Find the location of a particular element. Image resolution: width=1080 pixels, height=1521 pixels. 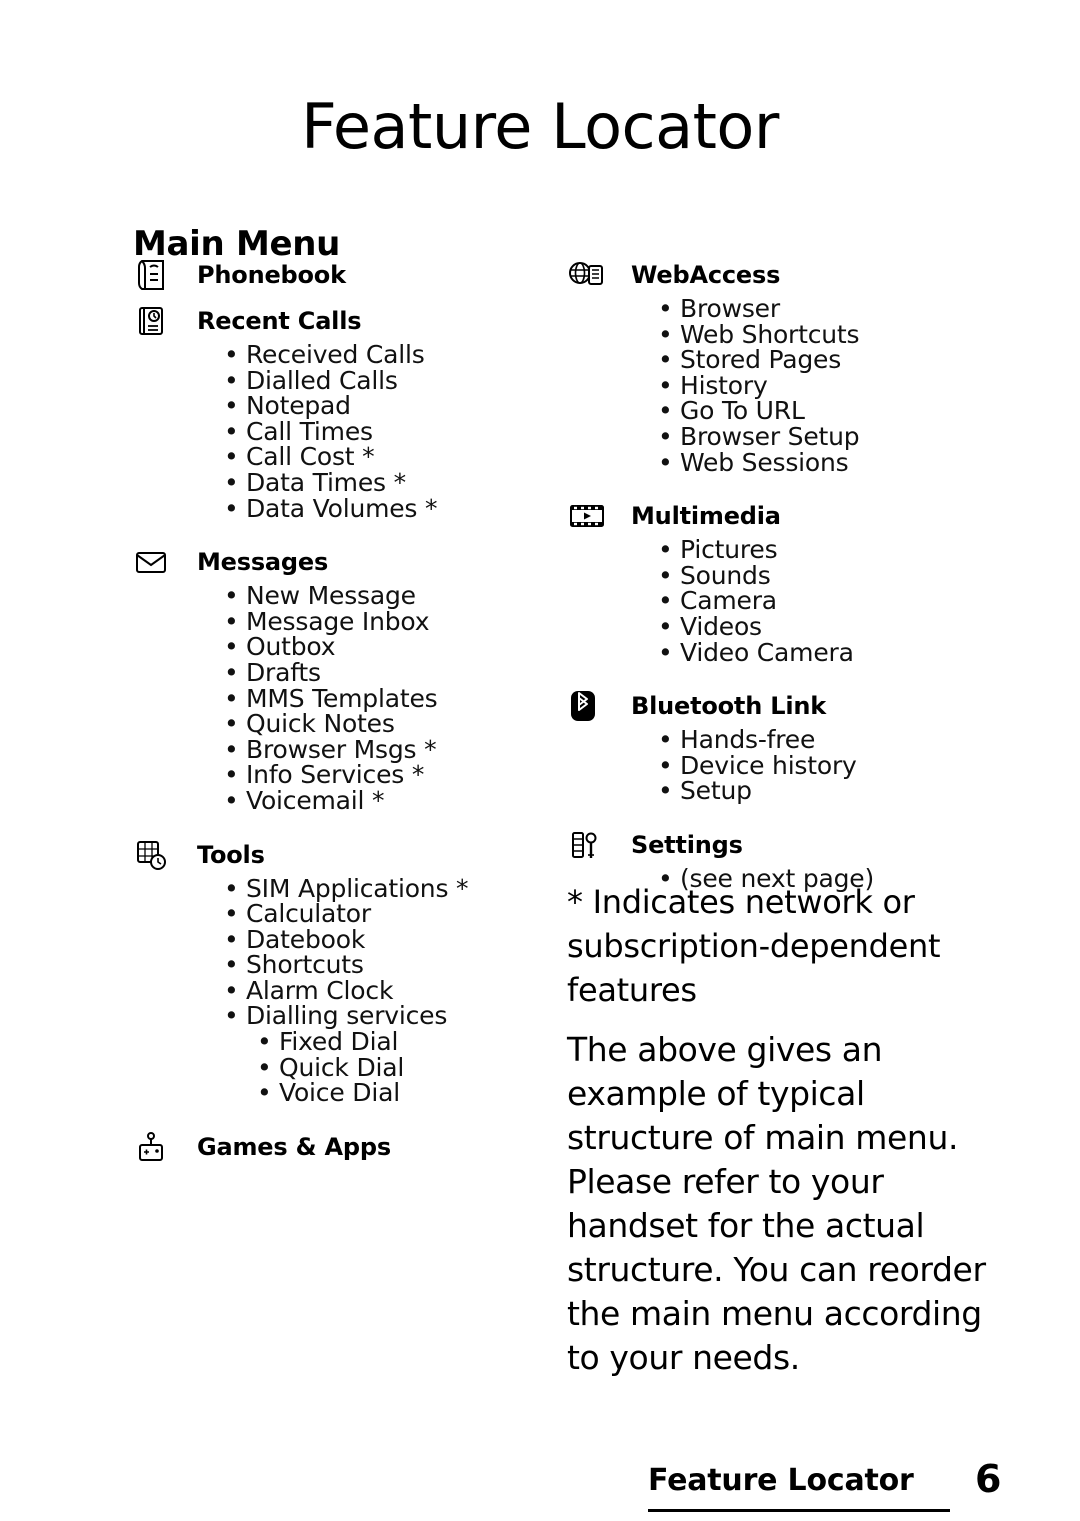

list-item: • Setup is located at coordinates (830, 791).